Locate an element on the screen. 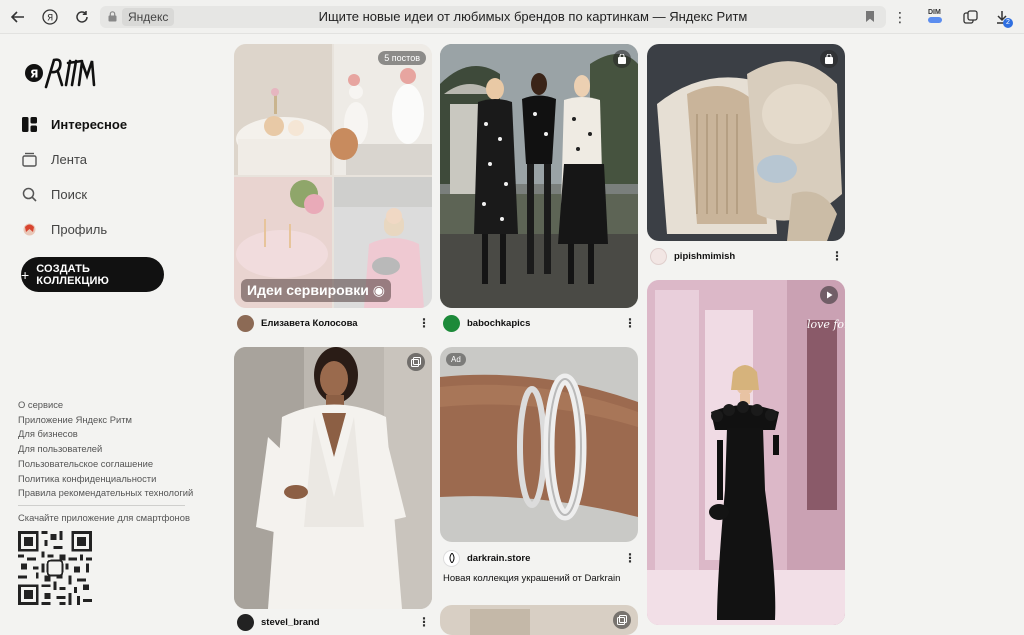 The width and height of the screenshot is (1024, 635). author-name: stevel_brand is located at coordinates (290, 622).